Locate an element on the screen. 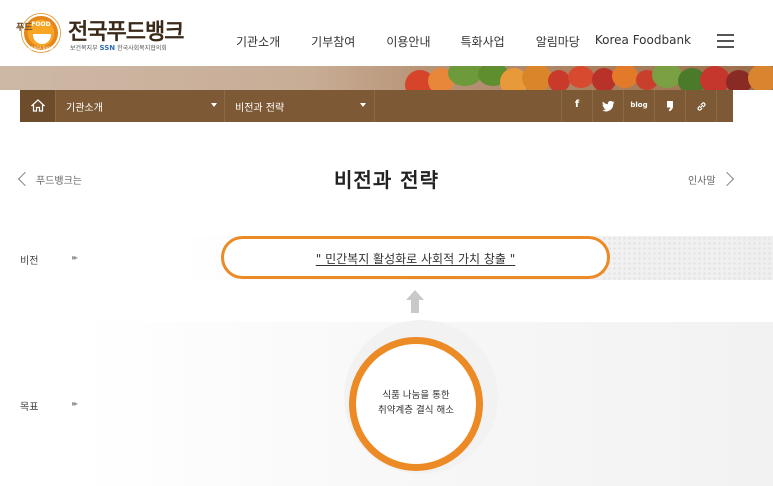 The width and height of the screenshot is (773, 486). goal-text: 식품 나눔을 통한 취약계층 결식 해소 is located at coordinates (416, 403).